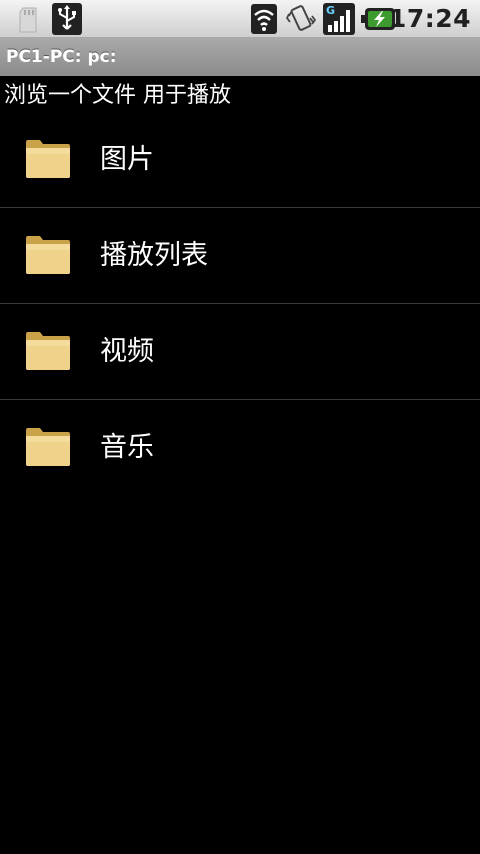 The image size is (480, 854). Describe the element at coordinates (127, 351) in the screenshot. I see `folder-label: 视频` at that location.